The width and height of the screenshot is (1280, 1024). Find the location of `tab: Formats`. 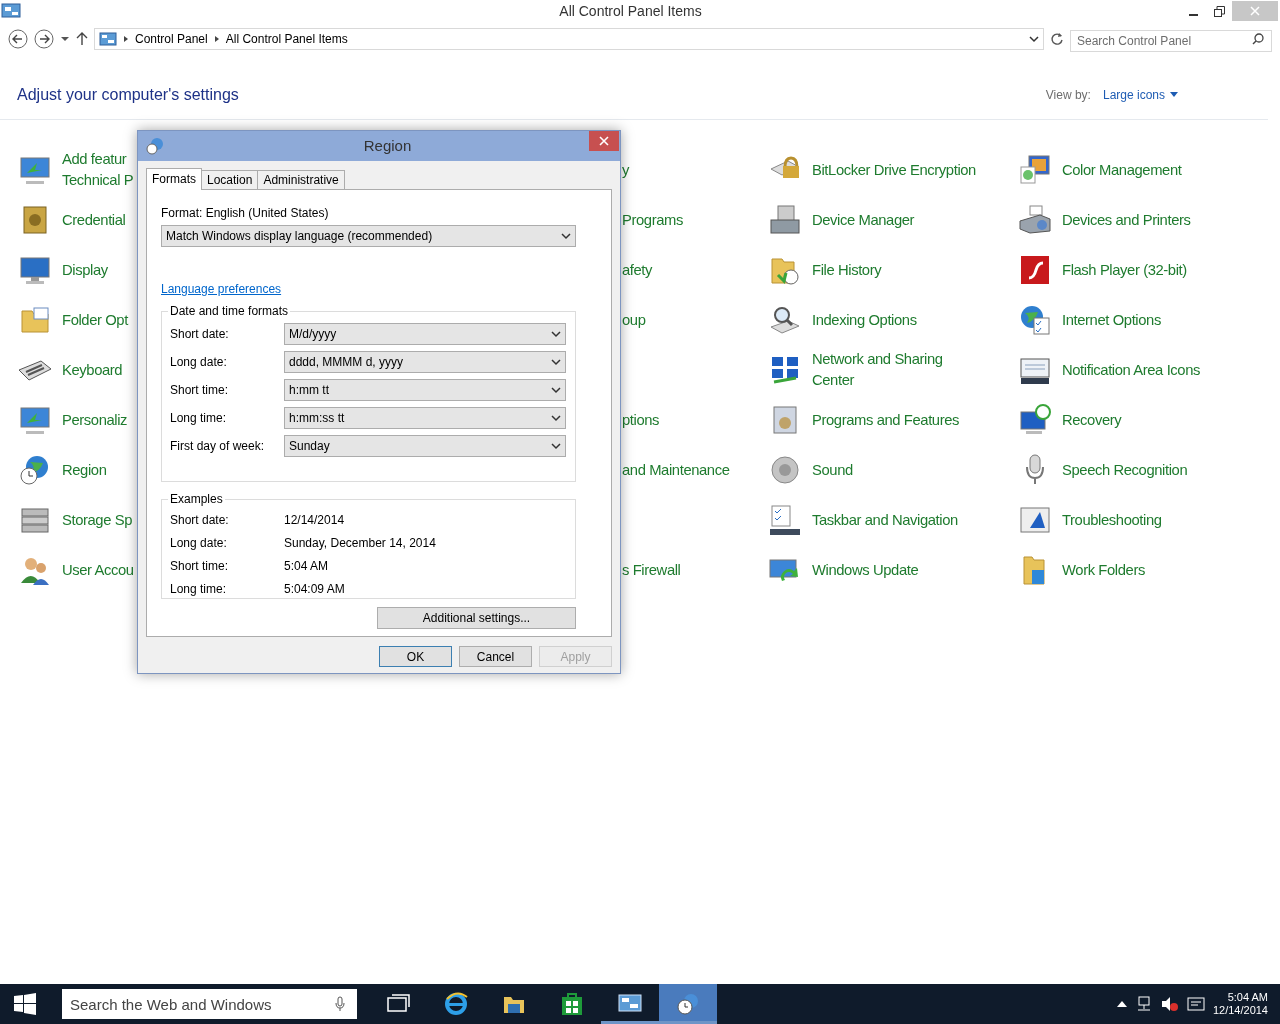

tab: Formats is located at coordinates (174, 179).